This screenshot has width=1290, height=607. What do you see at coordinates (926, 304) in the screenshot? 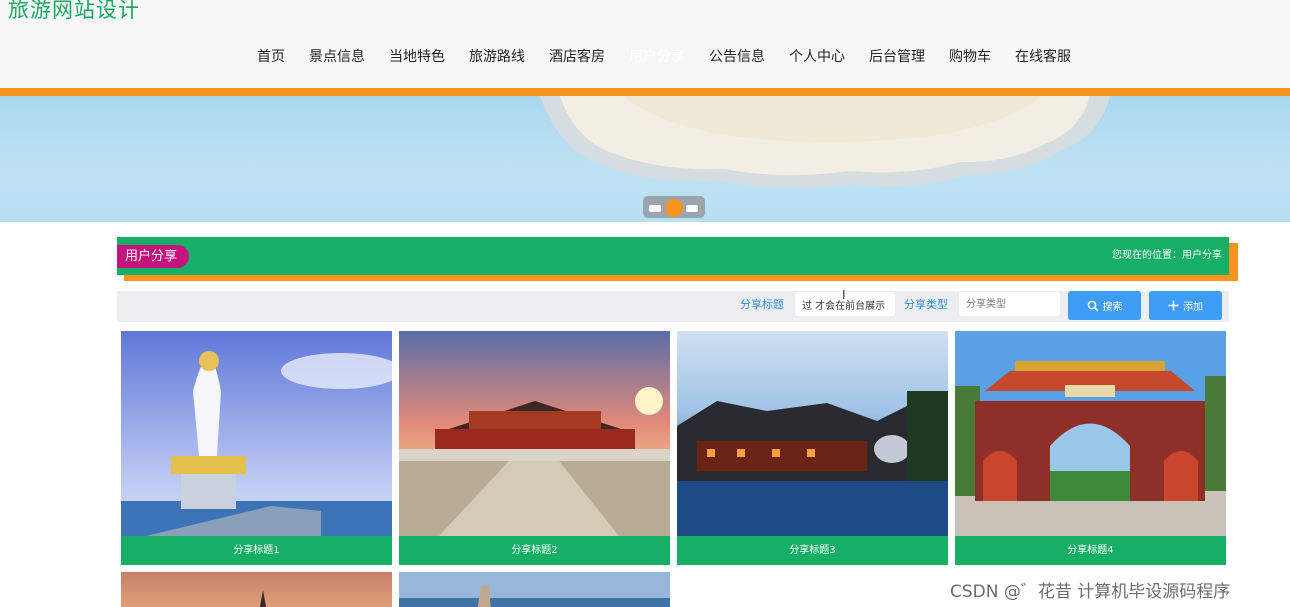
I see `type-filter-label: 分享类型` at bounding box center [926, 304].